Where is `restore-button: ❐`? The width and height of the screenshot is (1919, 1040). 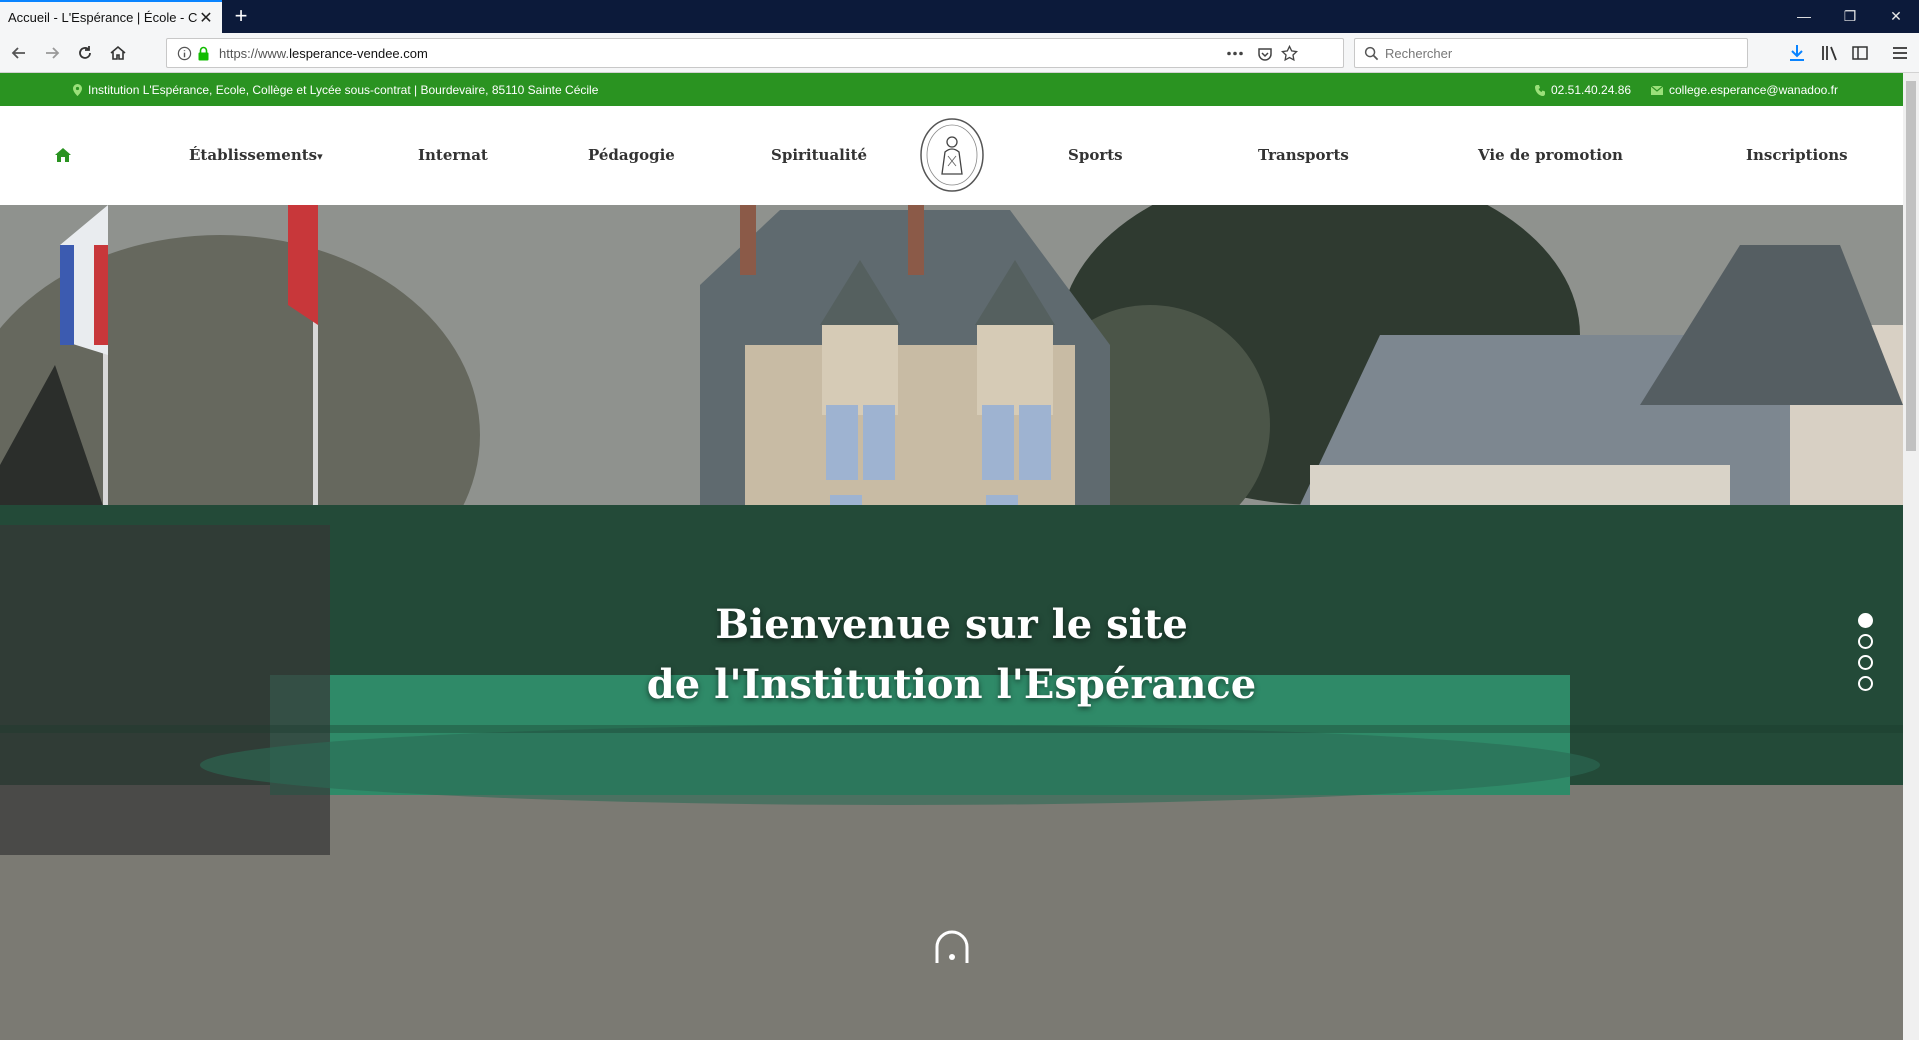 restore-button: ❐ is located at coordinates (1850, 16).